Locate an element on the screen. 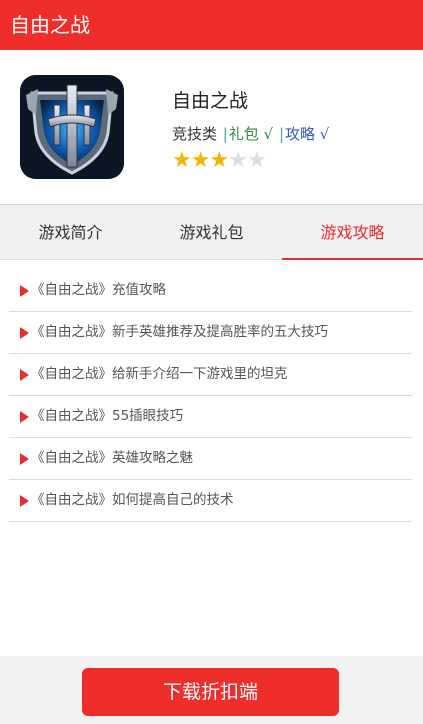  list-item: 《自由之战》如何提高自己的技术 is located at coordinates (210, 501).